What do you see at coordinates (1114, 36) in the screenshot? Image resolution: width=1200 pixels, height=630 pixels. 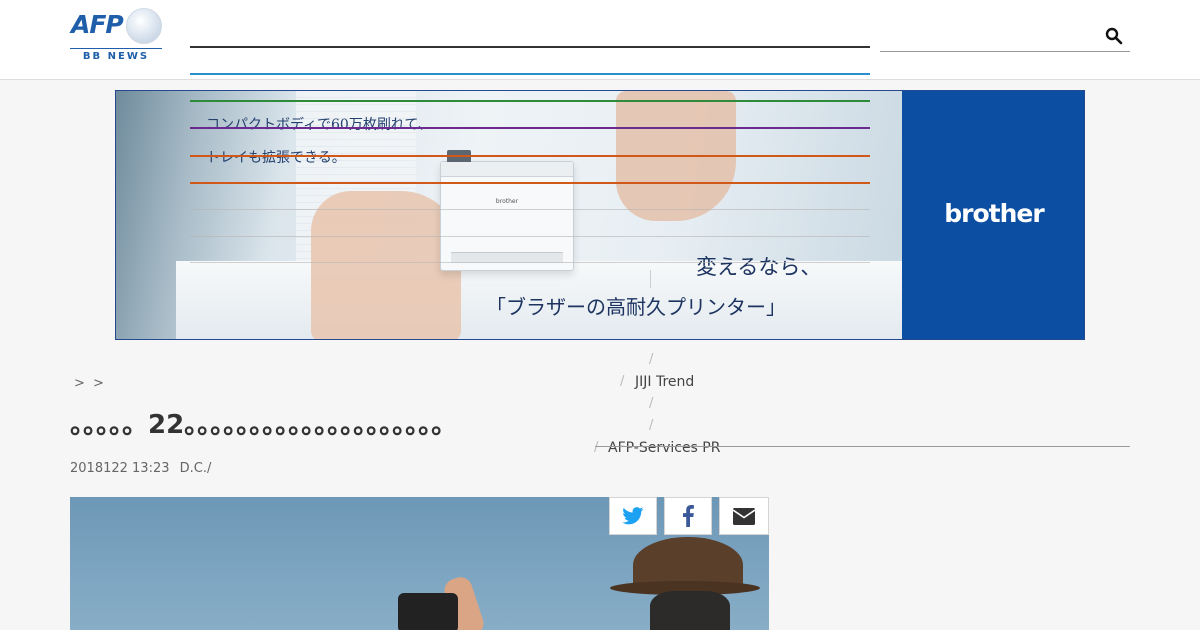 I see `search-icon` at bounding box center [1114, 36].